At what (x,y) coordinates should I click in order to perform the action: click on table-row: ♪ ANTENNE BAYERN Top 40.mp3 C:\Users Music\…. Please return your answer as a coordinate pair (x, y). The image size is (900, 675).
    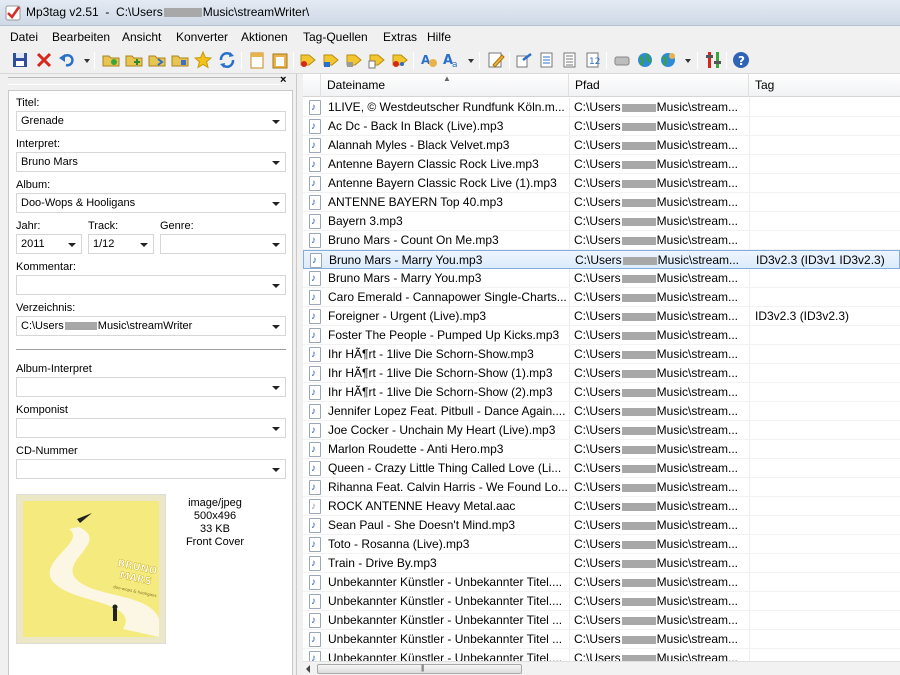
    Looking at the image, I should click on (601, 202).